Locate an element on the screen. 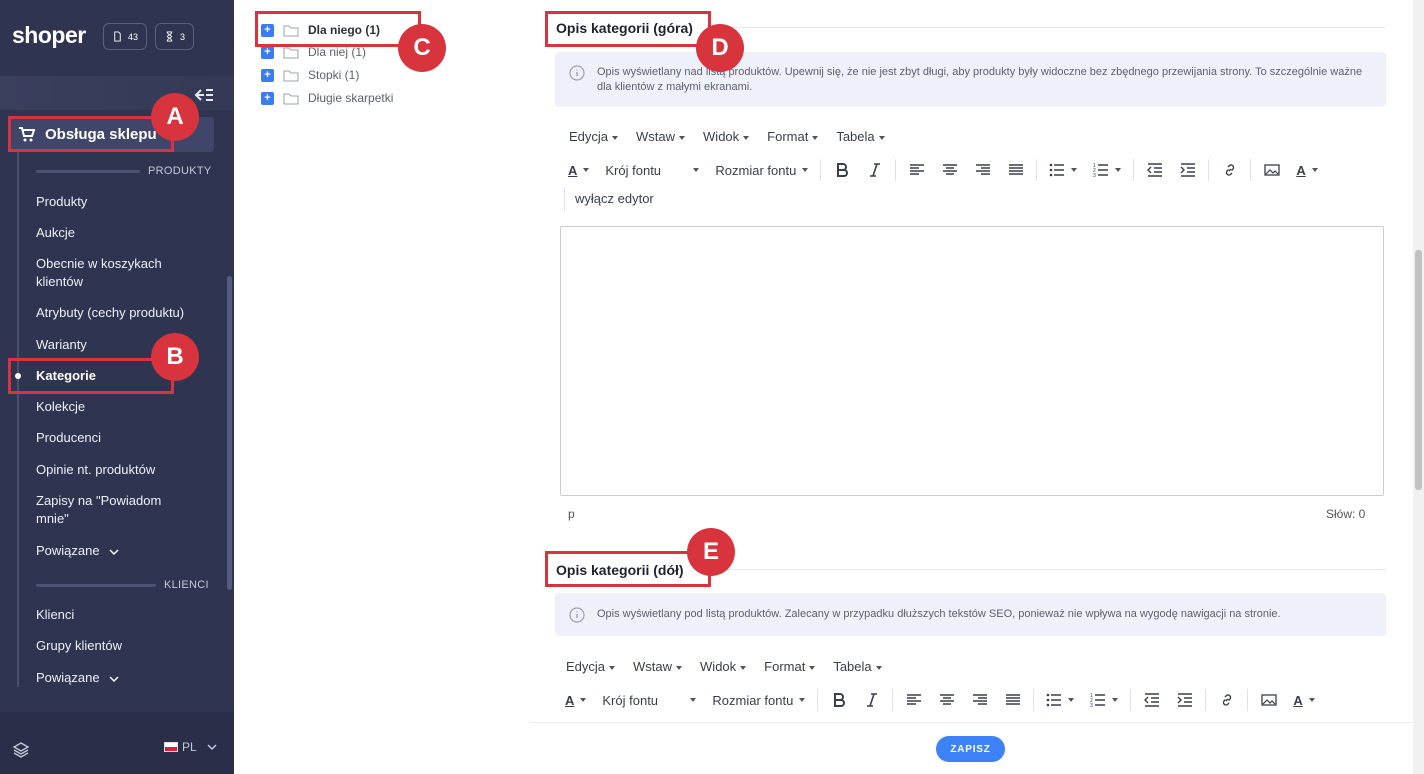 This screenshot has height=774, width=1424. top-editor-menubar: Edycja Wstaw Widok Format Tabela is located at coordinates (727, 136).